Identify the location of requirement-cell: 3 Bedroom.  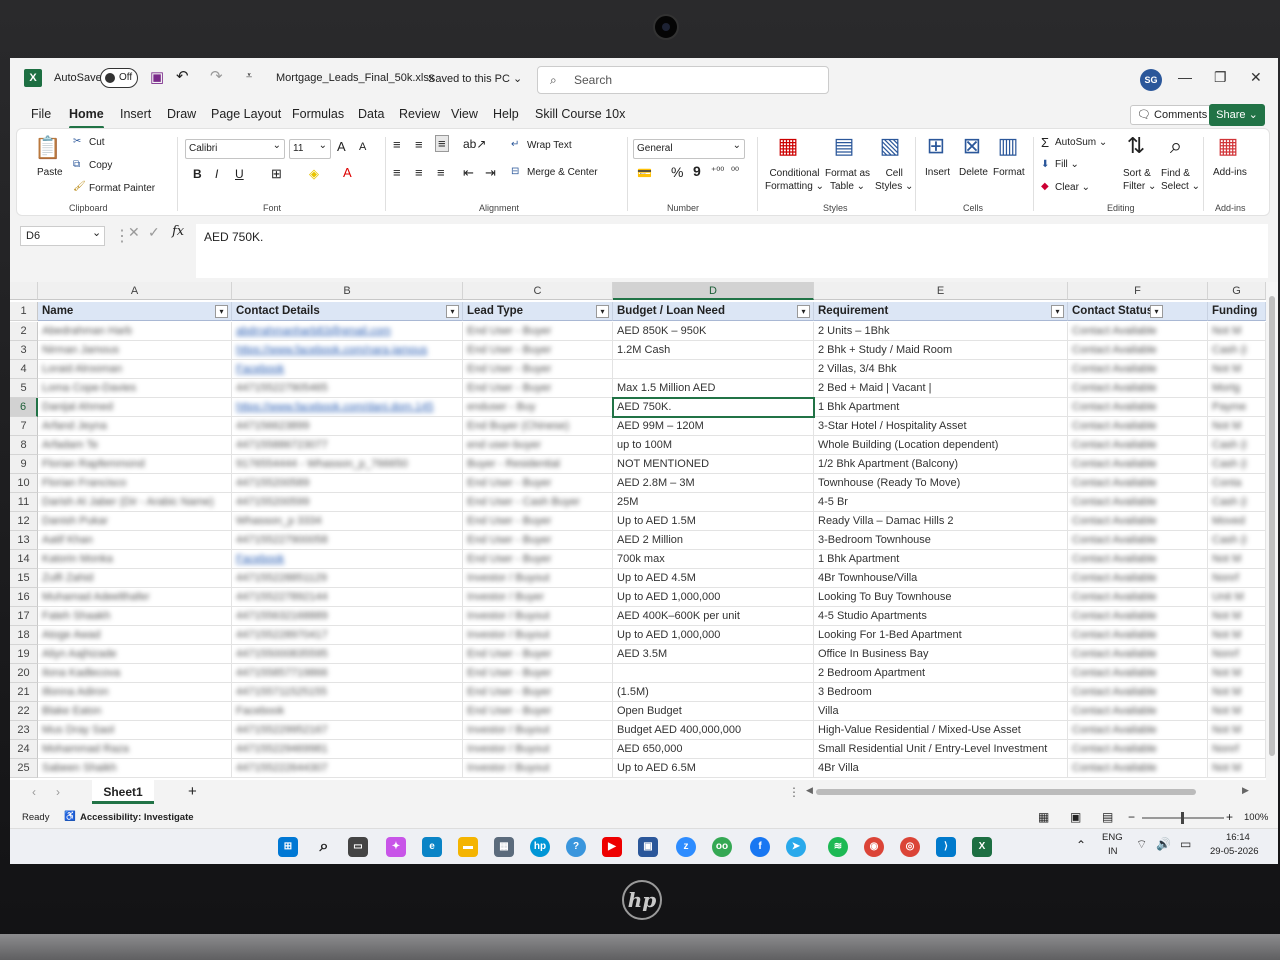
(941, 692).